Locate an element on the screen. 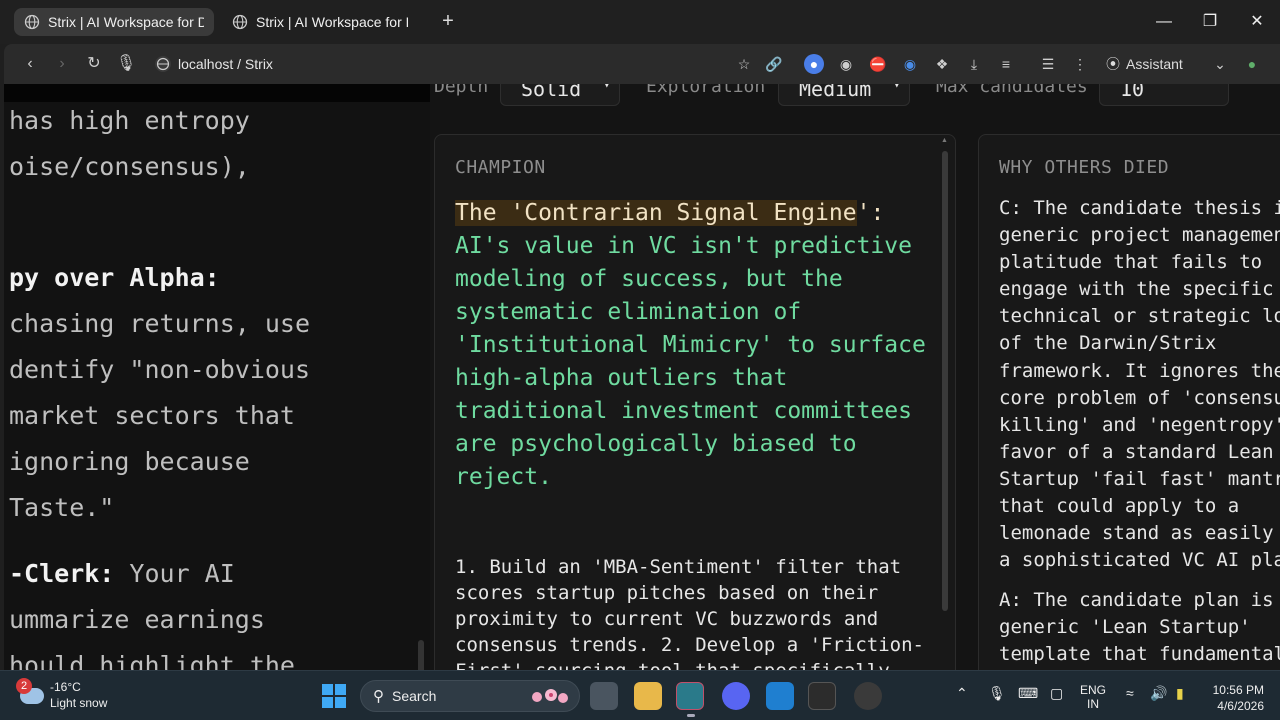 Image resolution: width=1280 pixels, height=720 pixels. display-icon: ▢ is located at coordinates (1056, 693).